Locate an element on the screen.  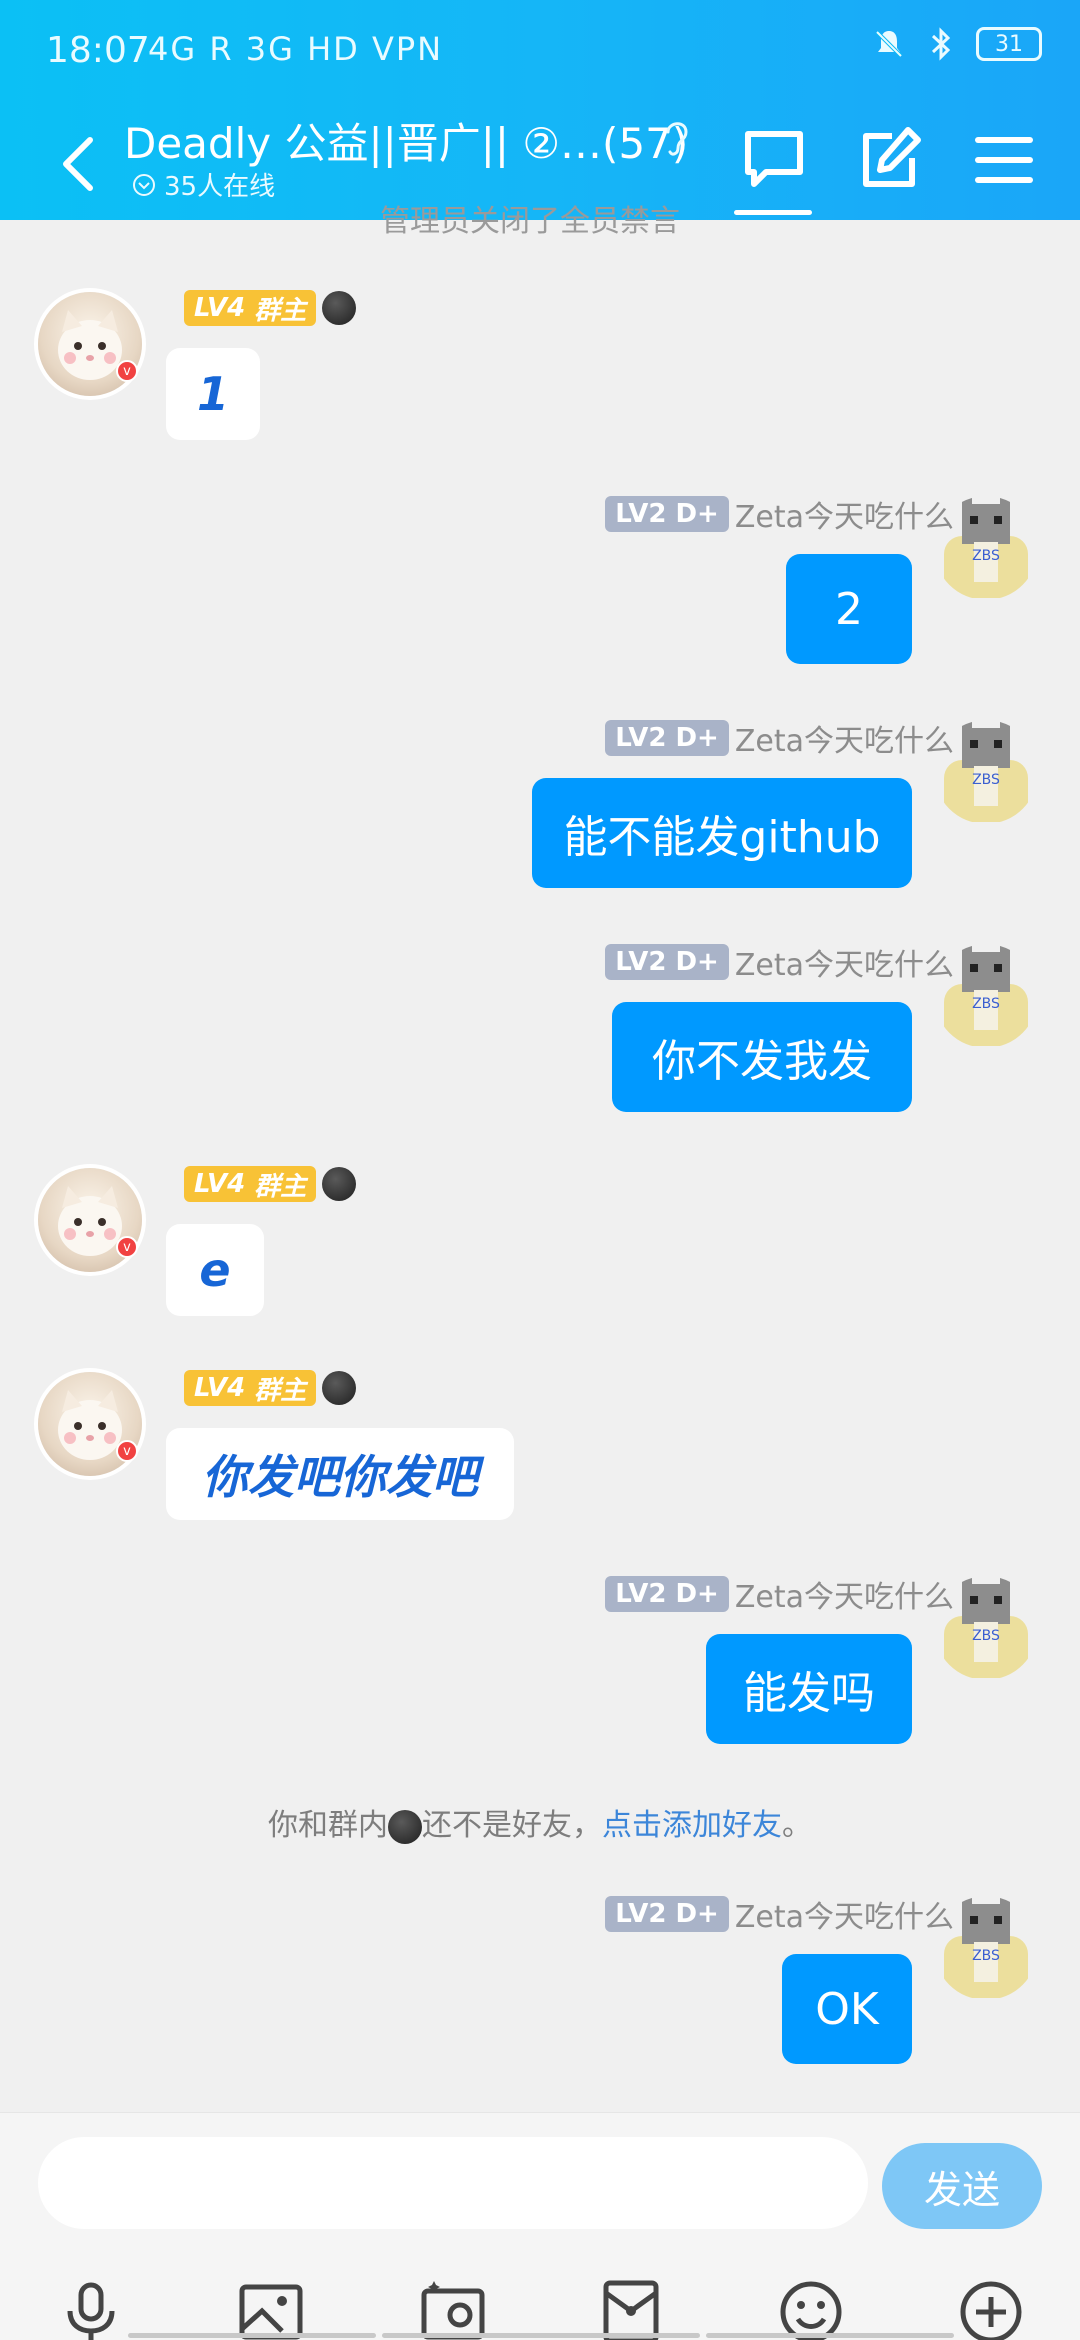
menu-icon is located at coordinates (1004, 160).